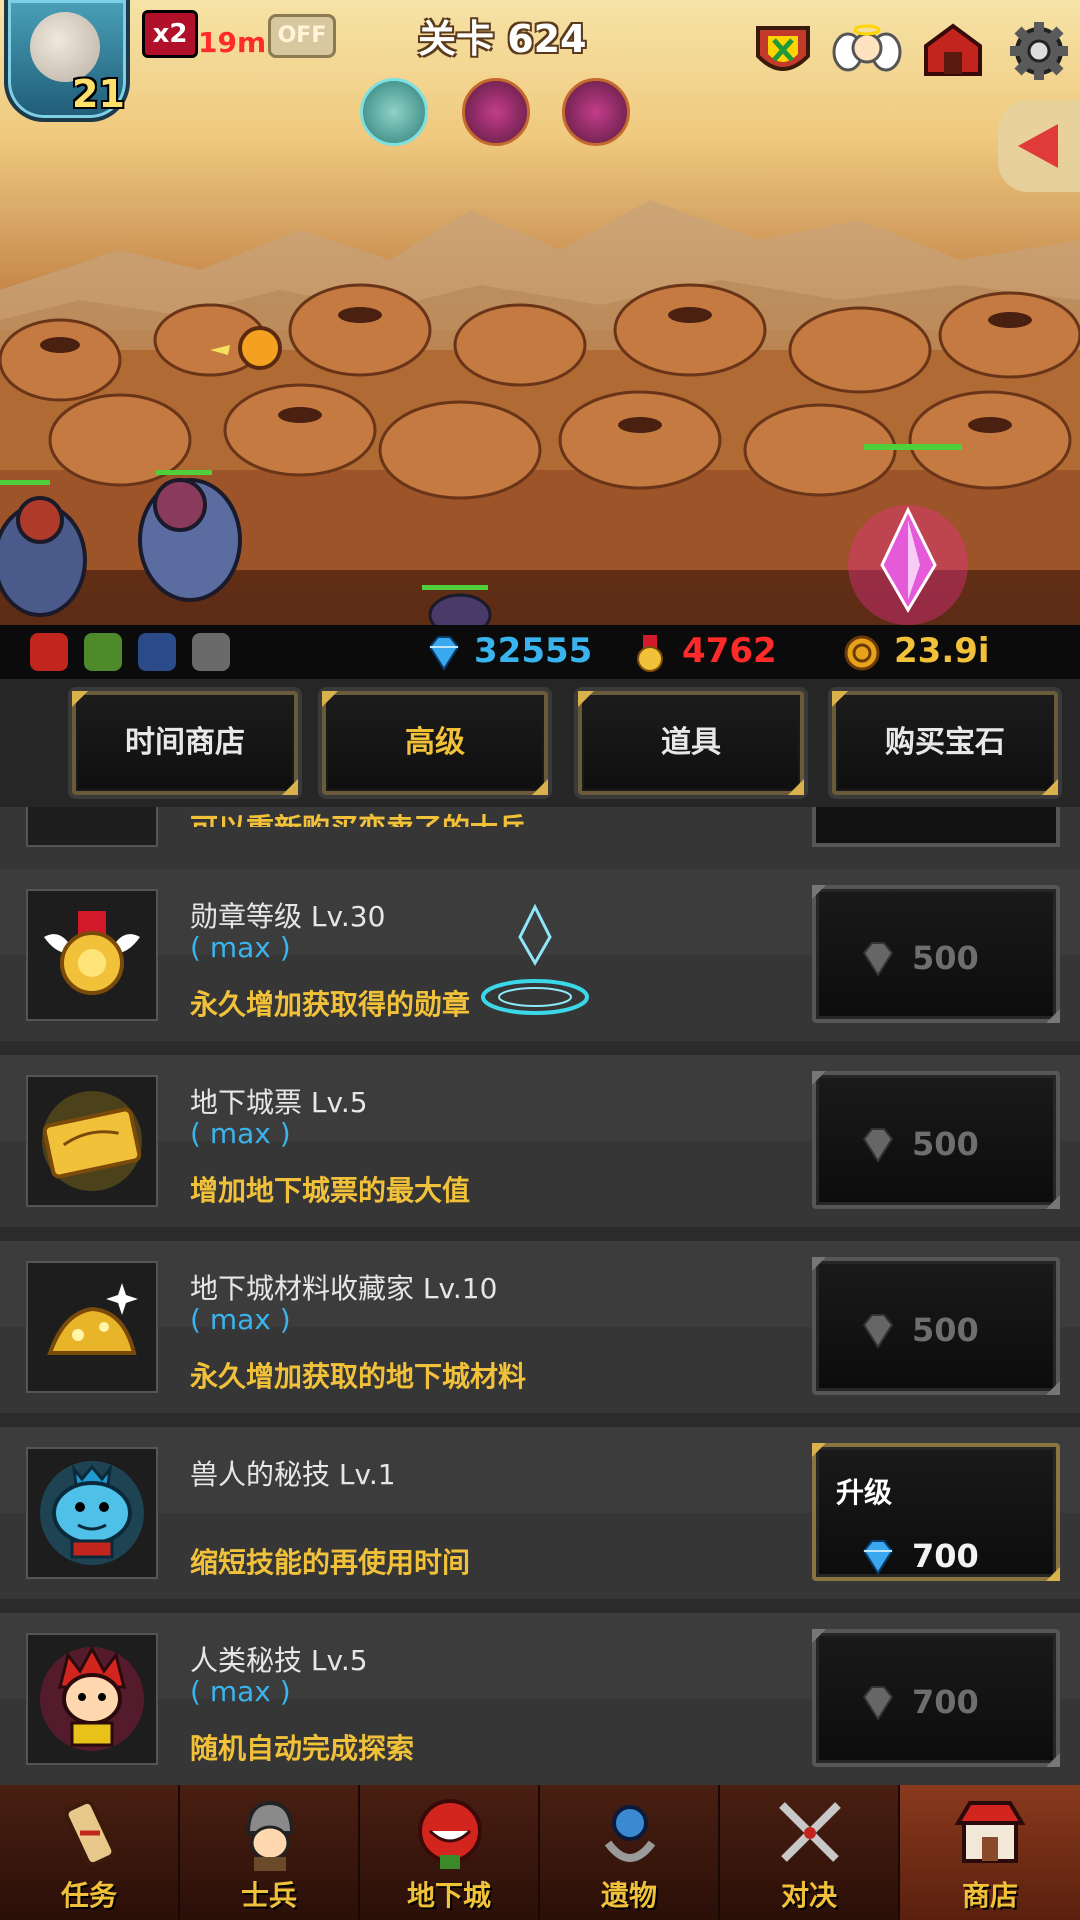 Image resolution: width=1080 pixels, height=1920 pixels. I want to click on item-desc: 随机自动完成探索, so click(302, 1748).